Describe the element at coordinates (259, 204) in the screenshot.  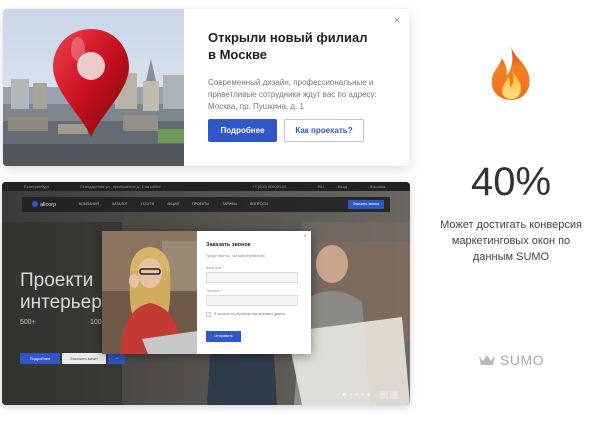
I see `nav-item: Вопросы` at that location.